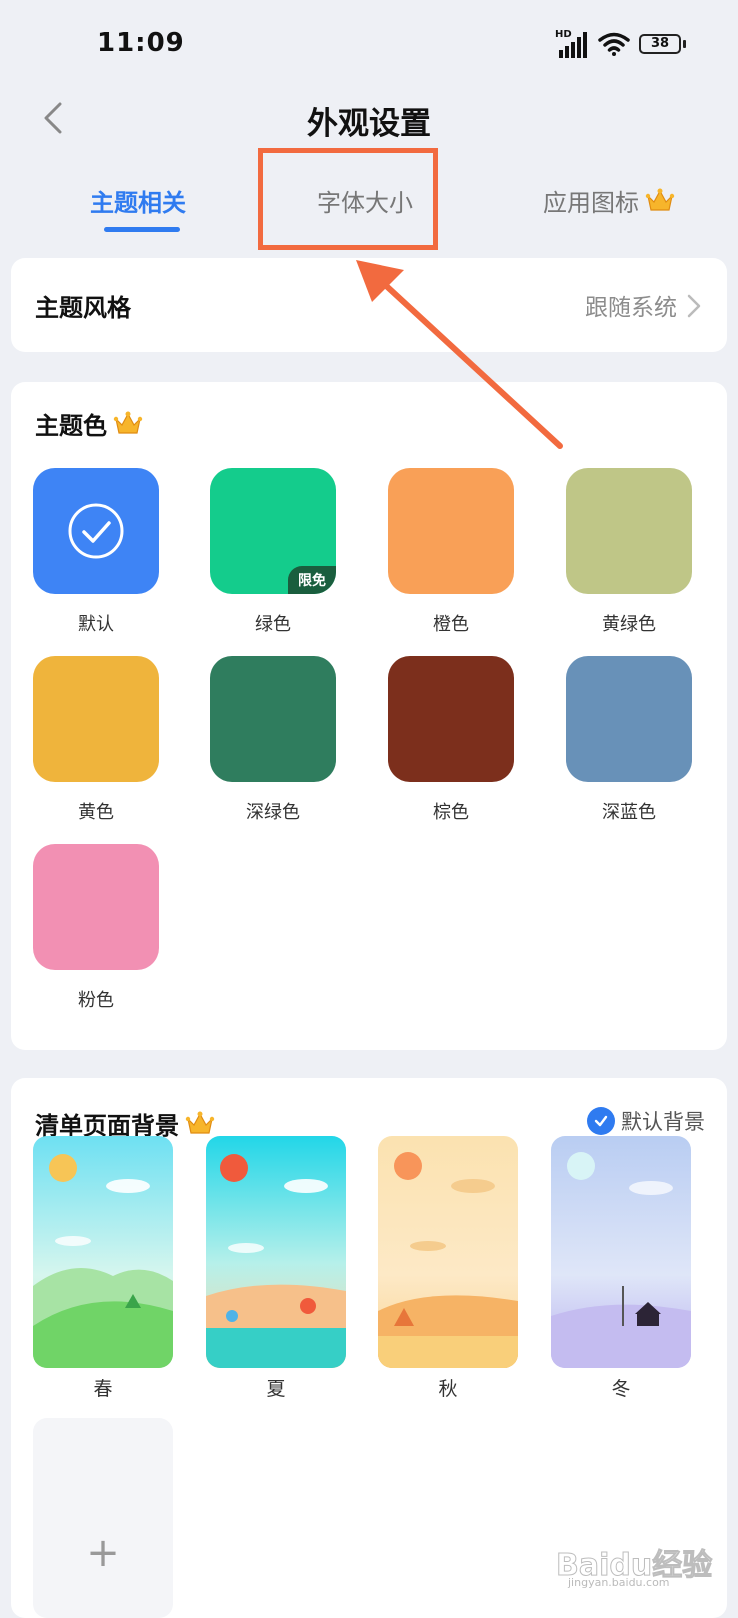 The height and width of the screenshot is (1618, 738). I want to click on page-title: 外观设置, so click(369, 124).